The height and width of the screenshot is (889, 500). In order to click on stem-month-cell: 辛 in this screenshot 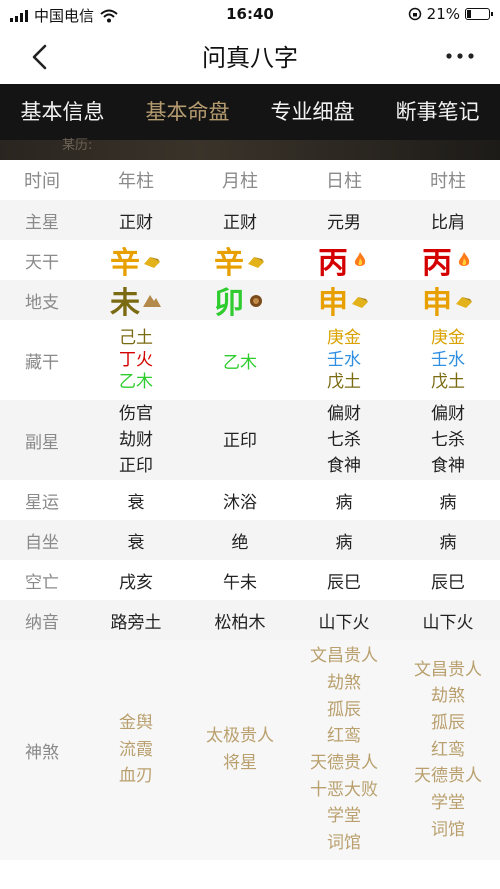, I will do `click(240, 260)`.